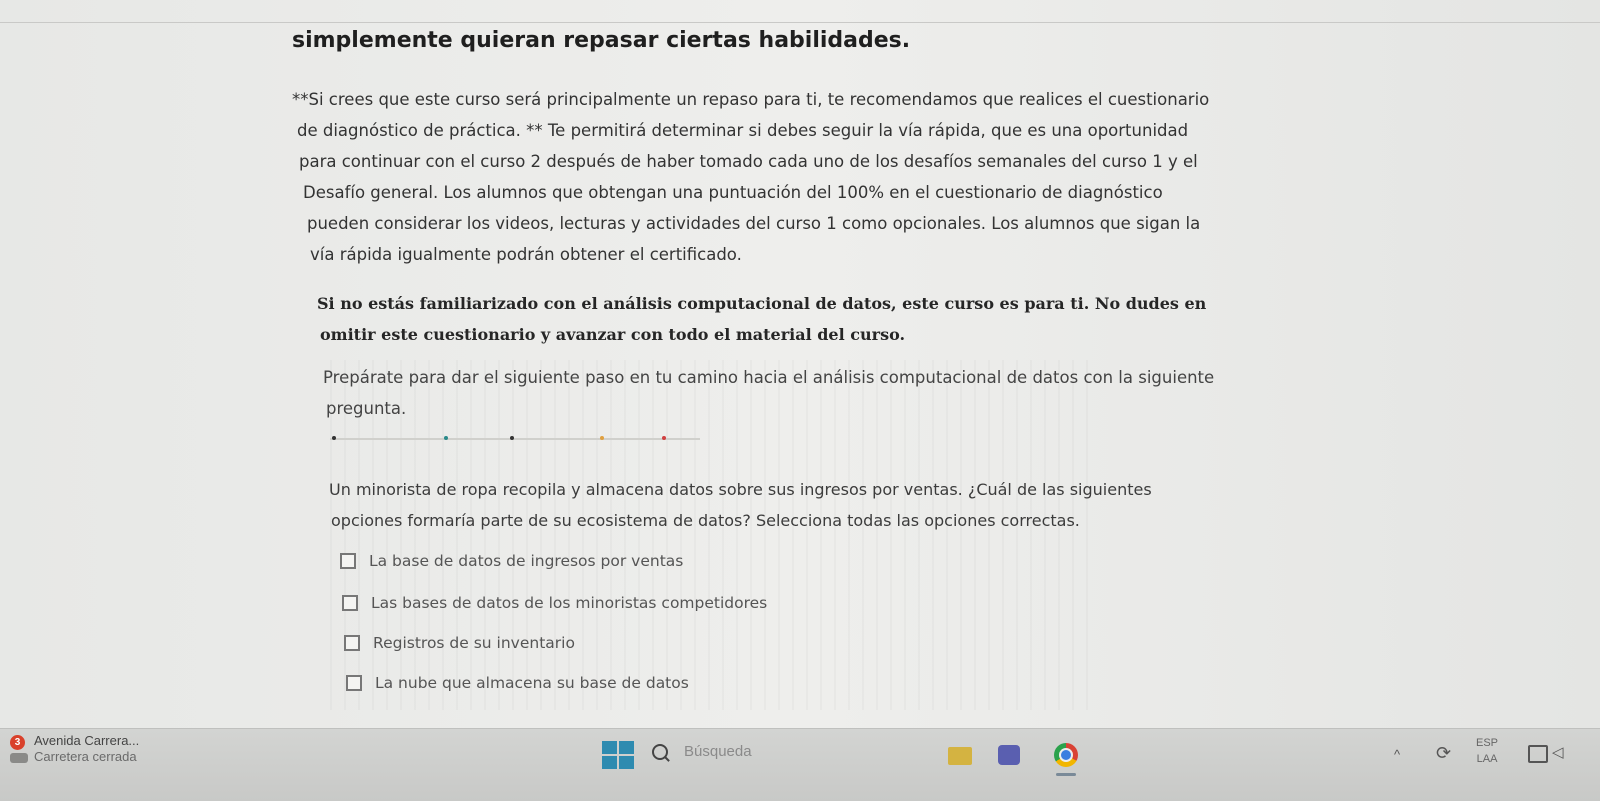  I want to click on traffic-icon, so click(19, 758).